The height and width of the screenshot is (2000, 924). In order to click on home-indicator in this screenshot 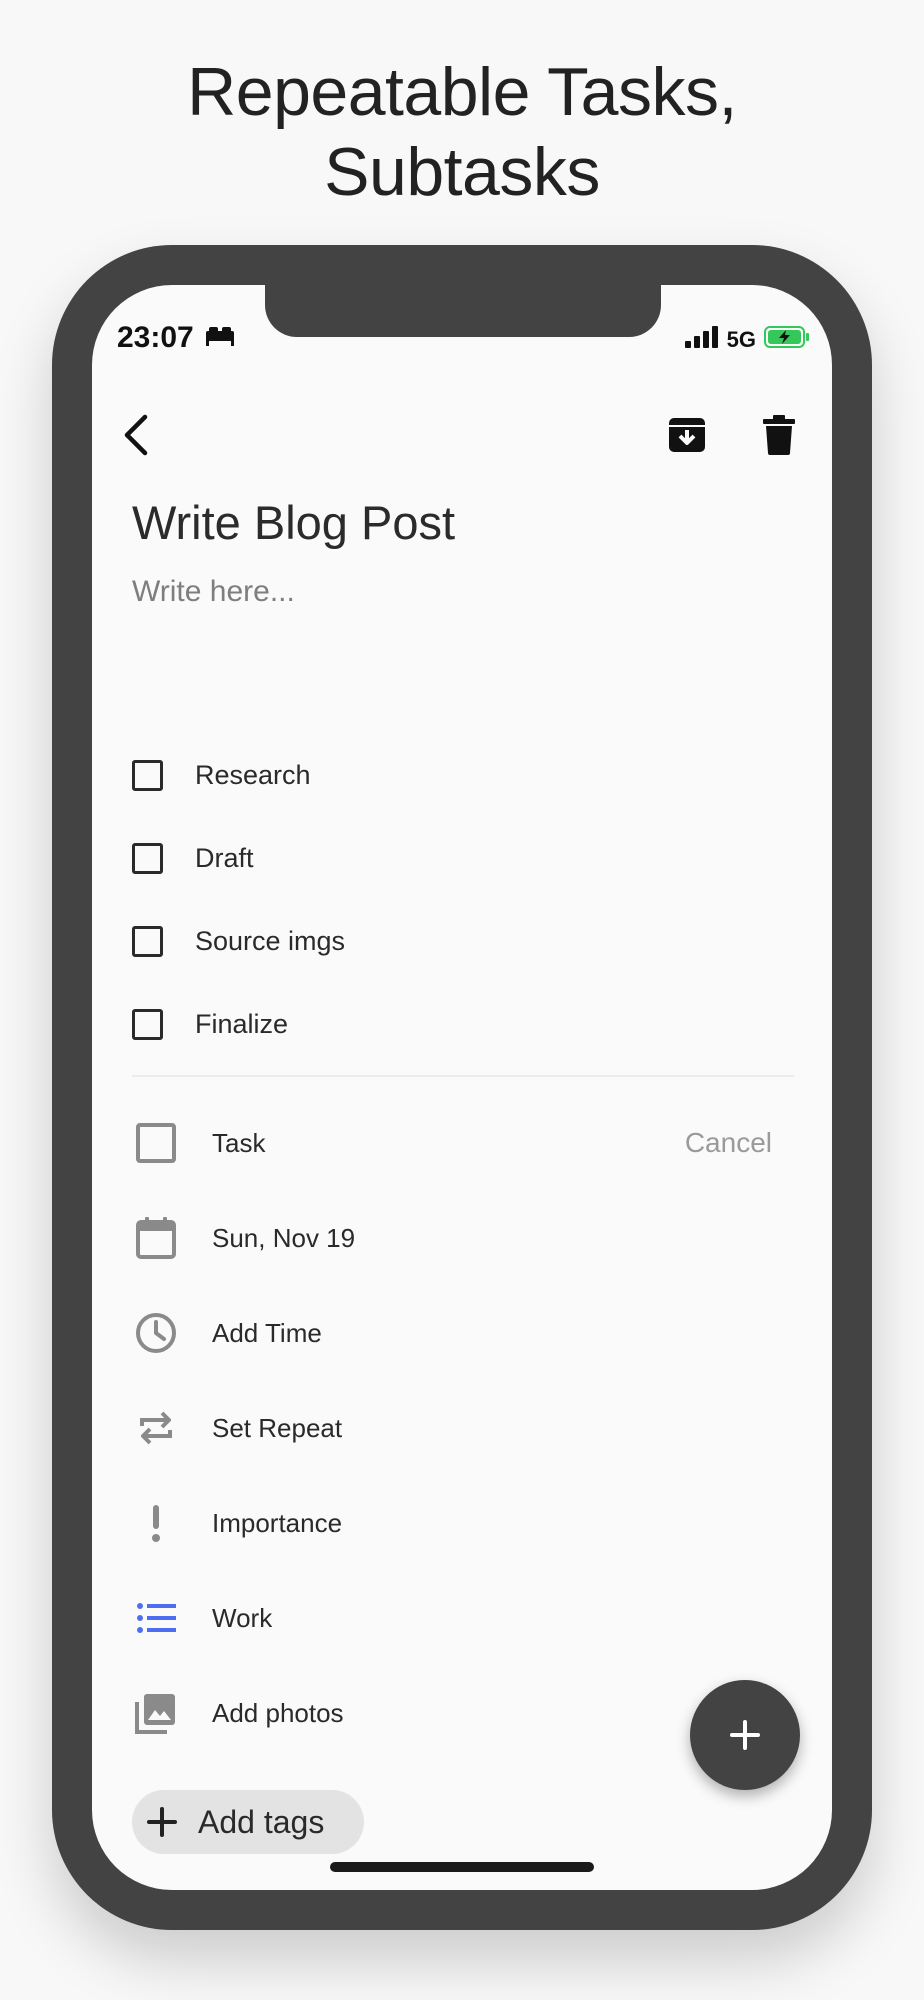, I will do `click(462, 1867)`.